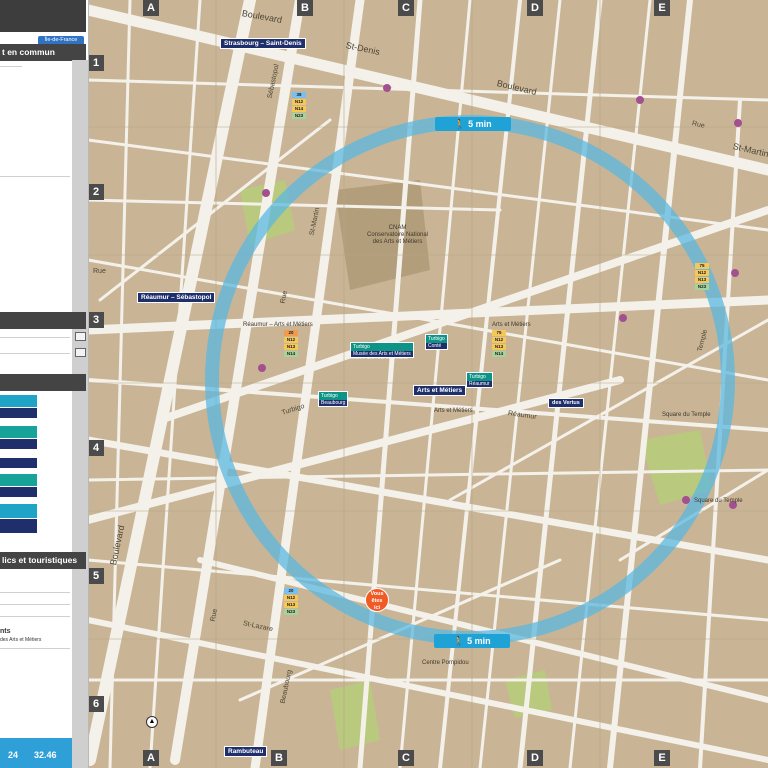 The height and width of the screenshot is (768, 768). What do you see at coordinates (305, 8) in the screenshot?
I see `grid-col-b-top: B` at bounding box center [305, 8].